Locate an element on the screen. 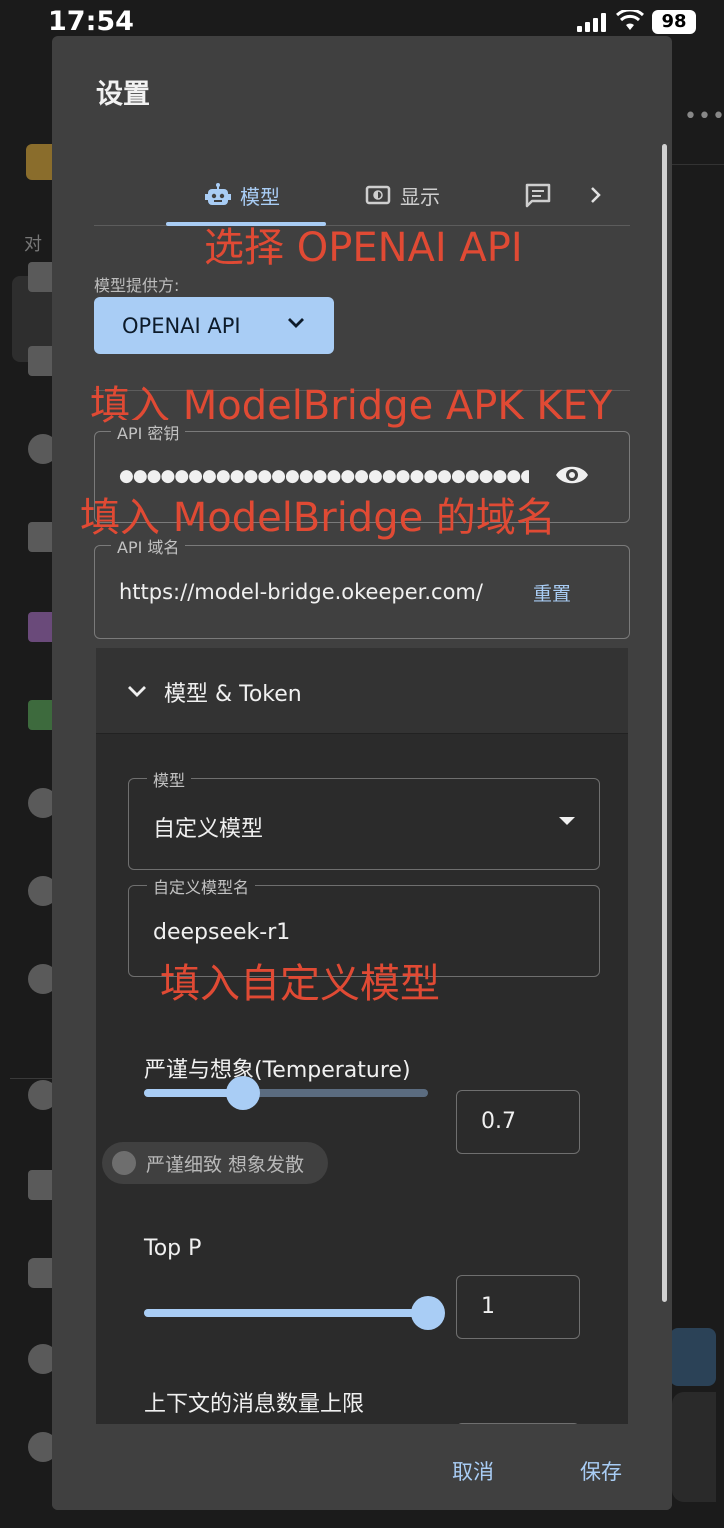 This screenshot has height=1528, width=724. top-p-label: Top P is located at coordinates (173, 1248).